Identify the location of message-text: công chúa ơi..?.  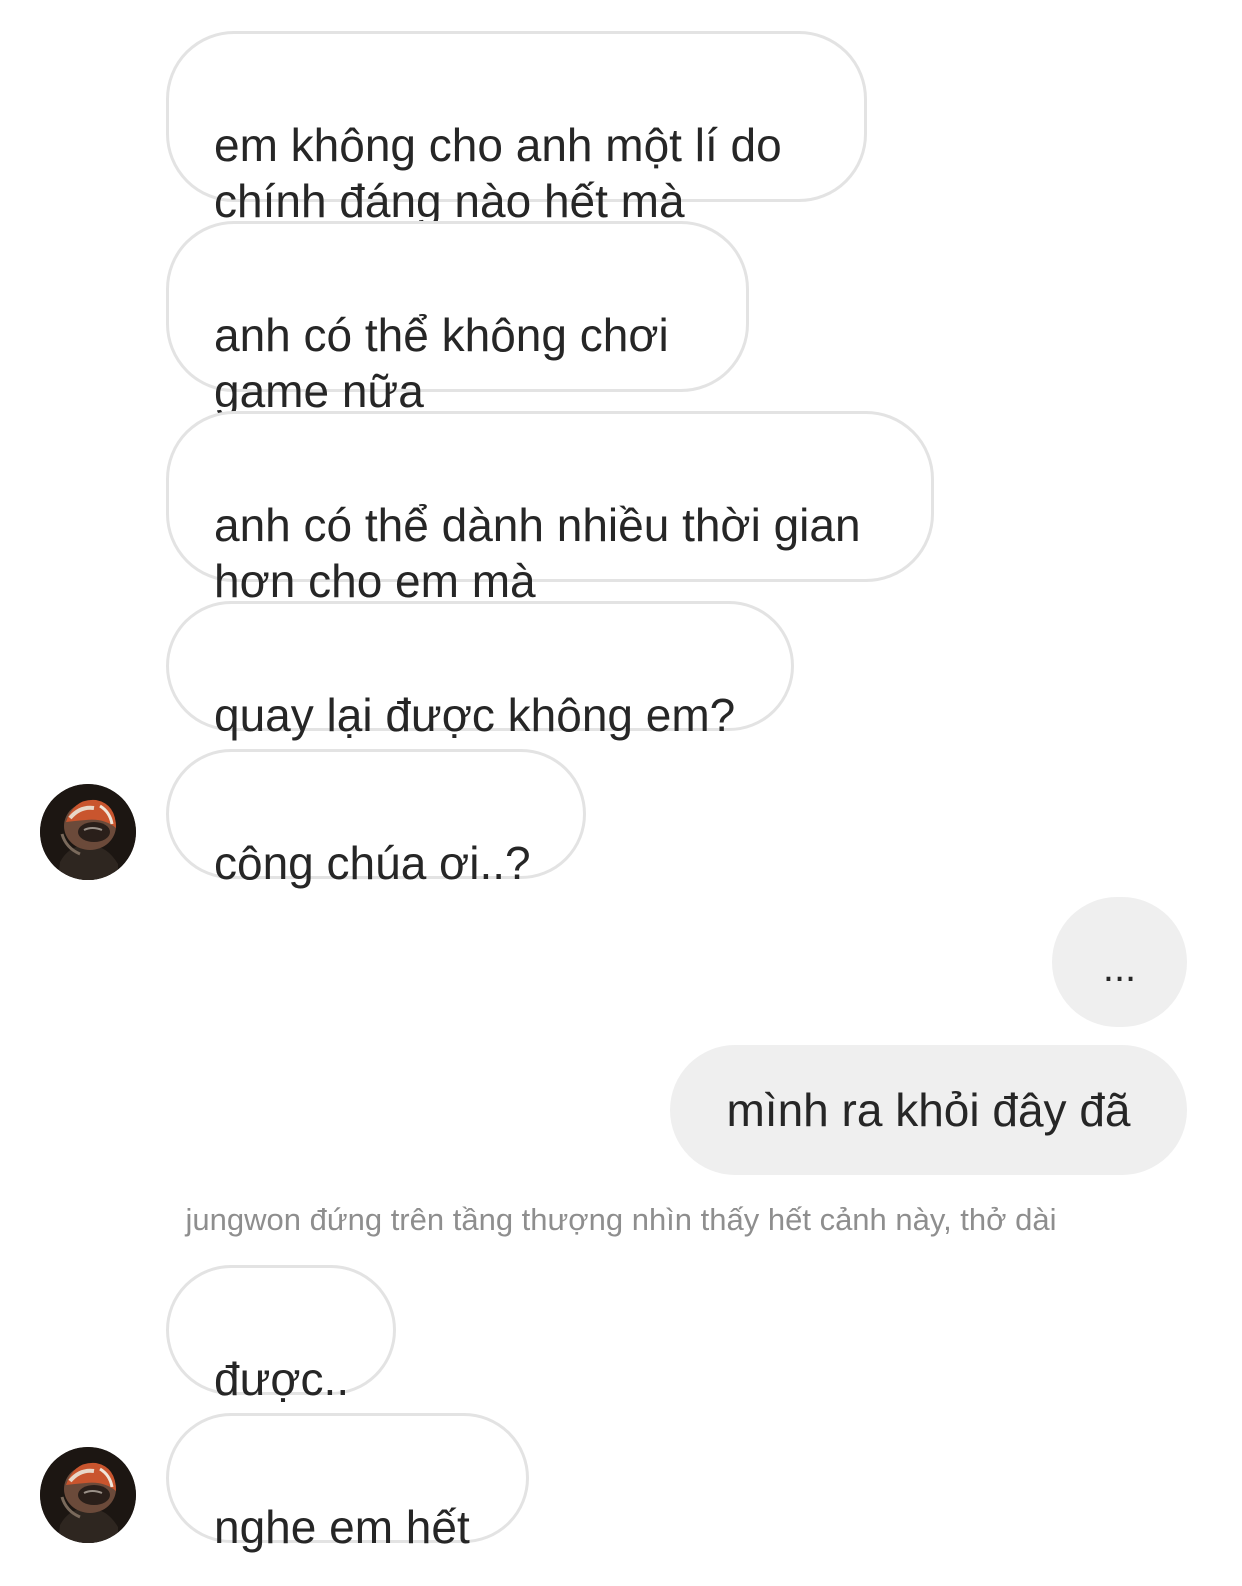
(372, 863).